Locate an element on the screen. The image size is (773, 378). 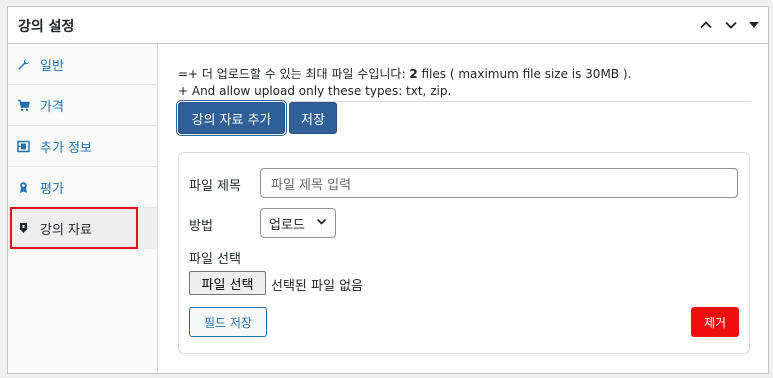
metabox-title: 강의 설정 is located at coordinates (46, 27).